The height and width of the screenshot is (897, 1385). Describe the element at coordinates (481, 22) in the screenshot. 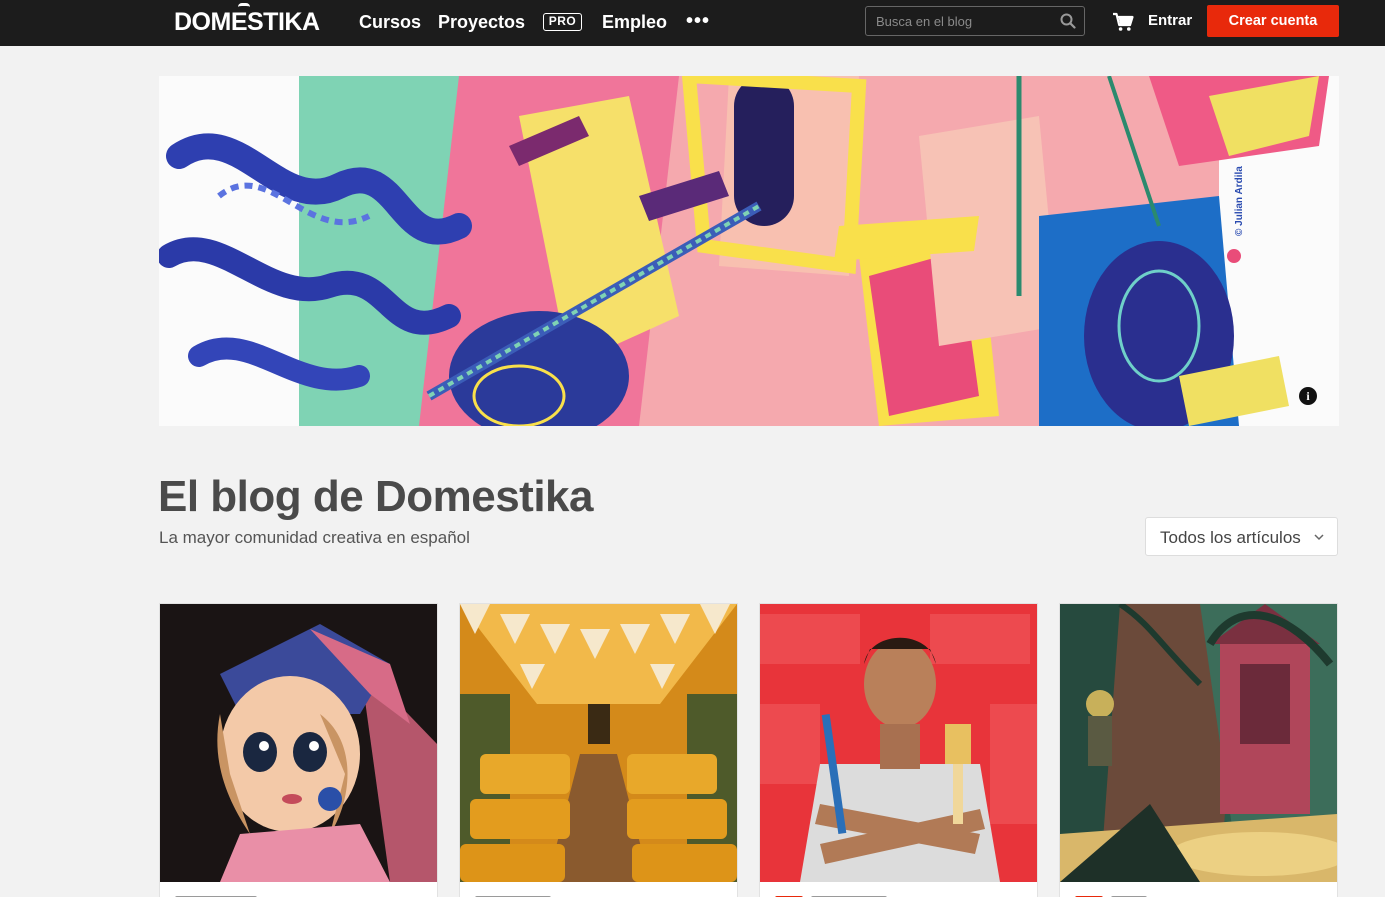

I see `nav-item-proyectos: Proyectos` at that location.